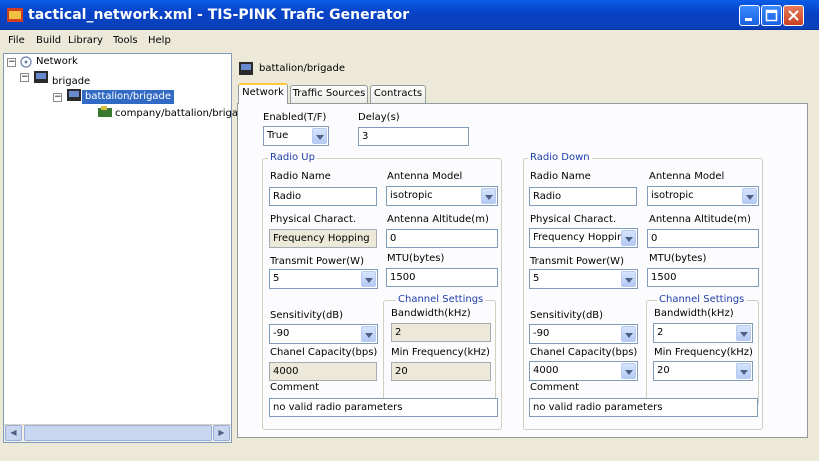 The image size is (819, 461). What do you see at coordinates (583, 279) in the screenshot?
I see `down-transmit-select: 5` at bounding box center [583, 279].